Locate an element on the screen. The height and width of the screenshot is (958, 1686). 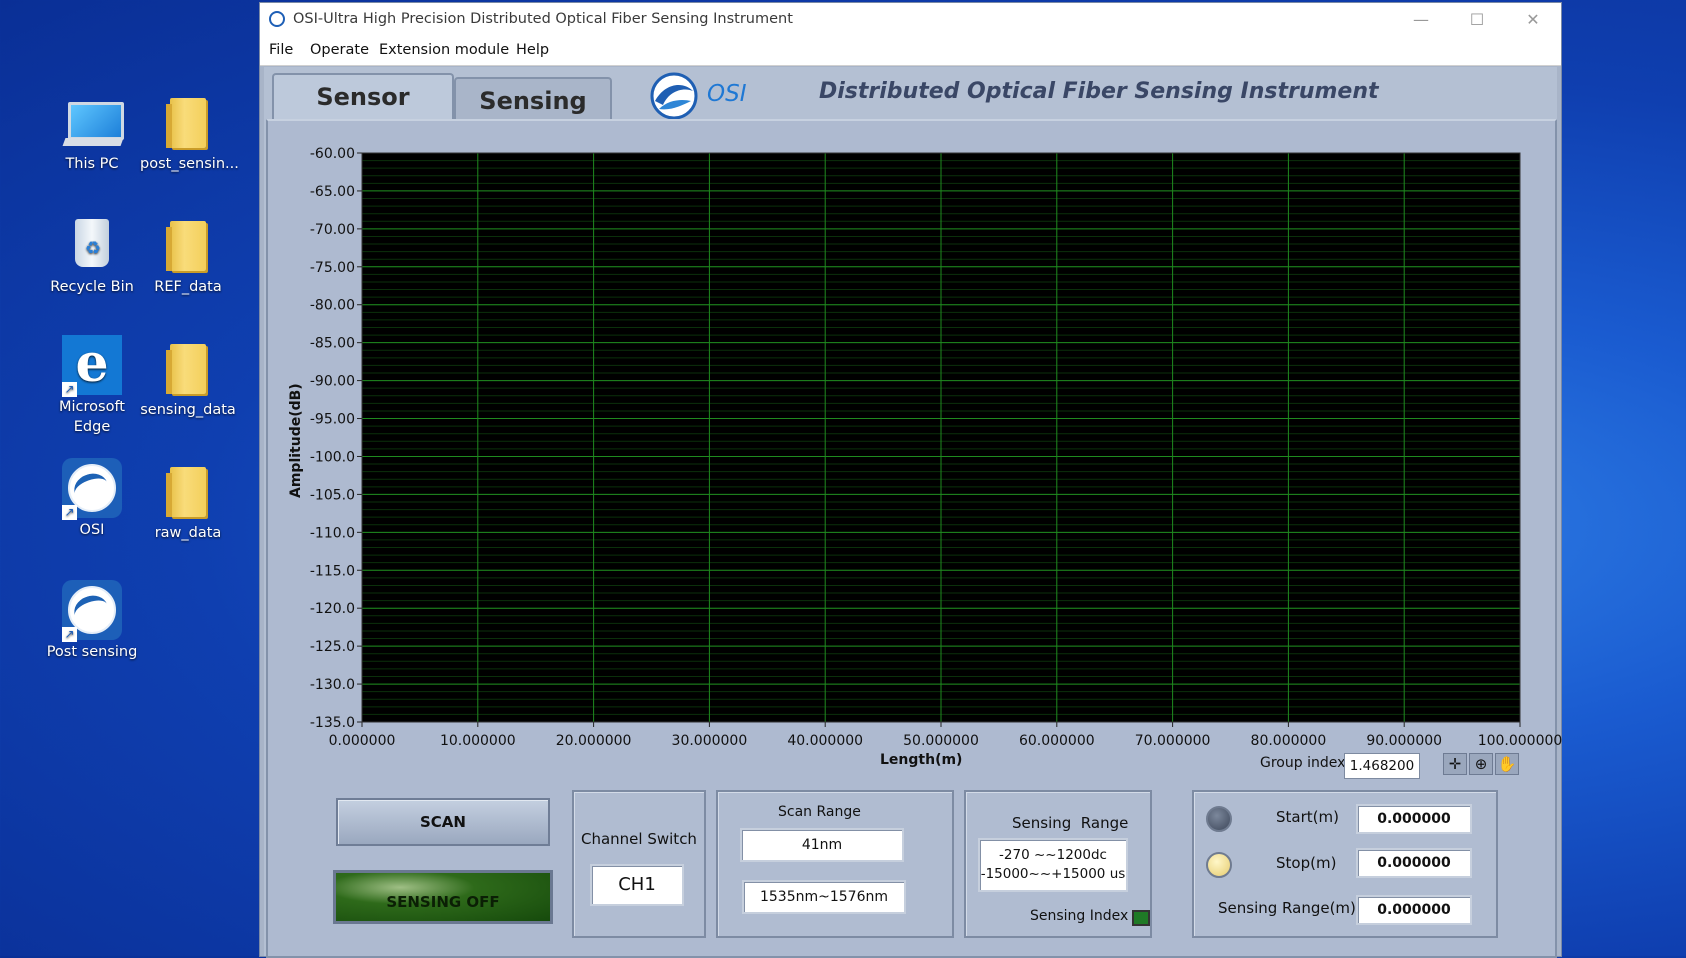
start-led-indicator is located at coordinates (1219, 819).